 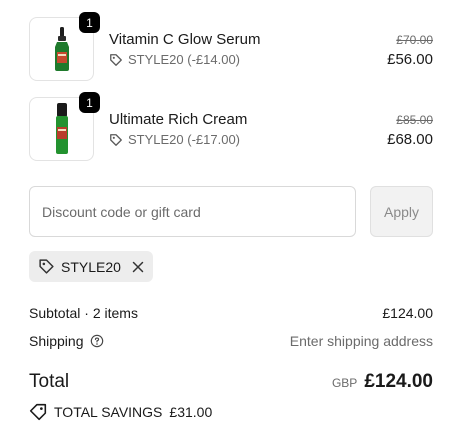 What do you see at coordinates (108, 412) in the screenshot?
I see `savings-label: TOTAL SAVINGS` at bounding box center [108, 412].